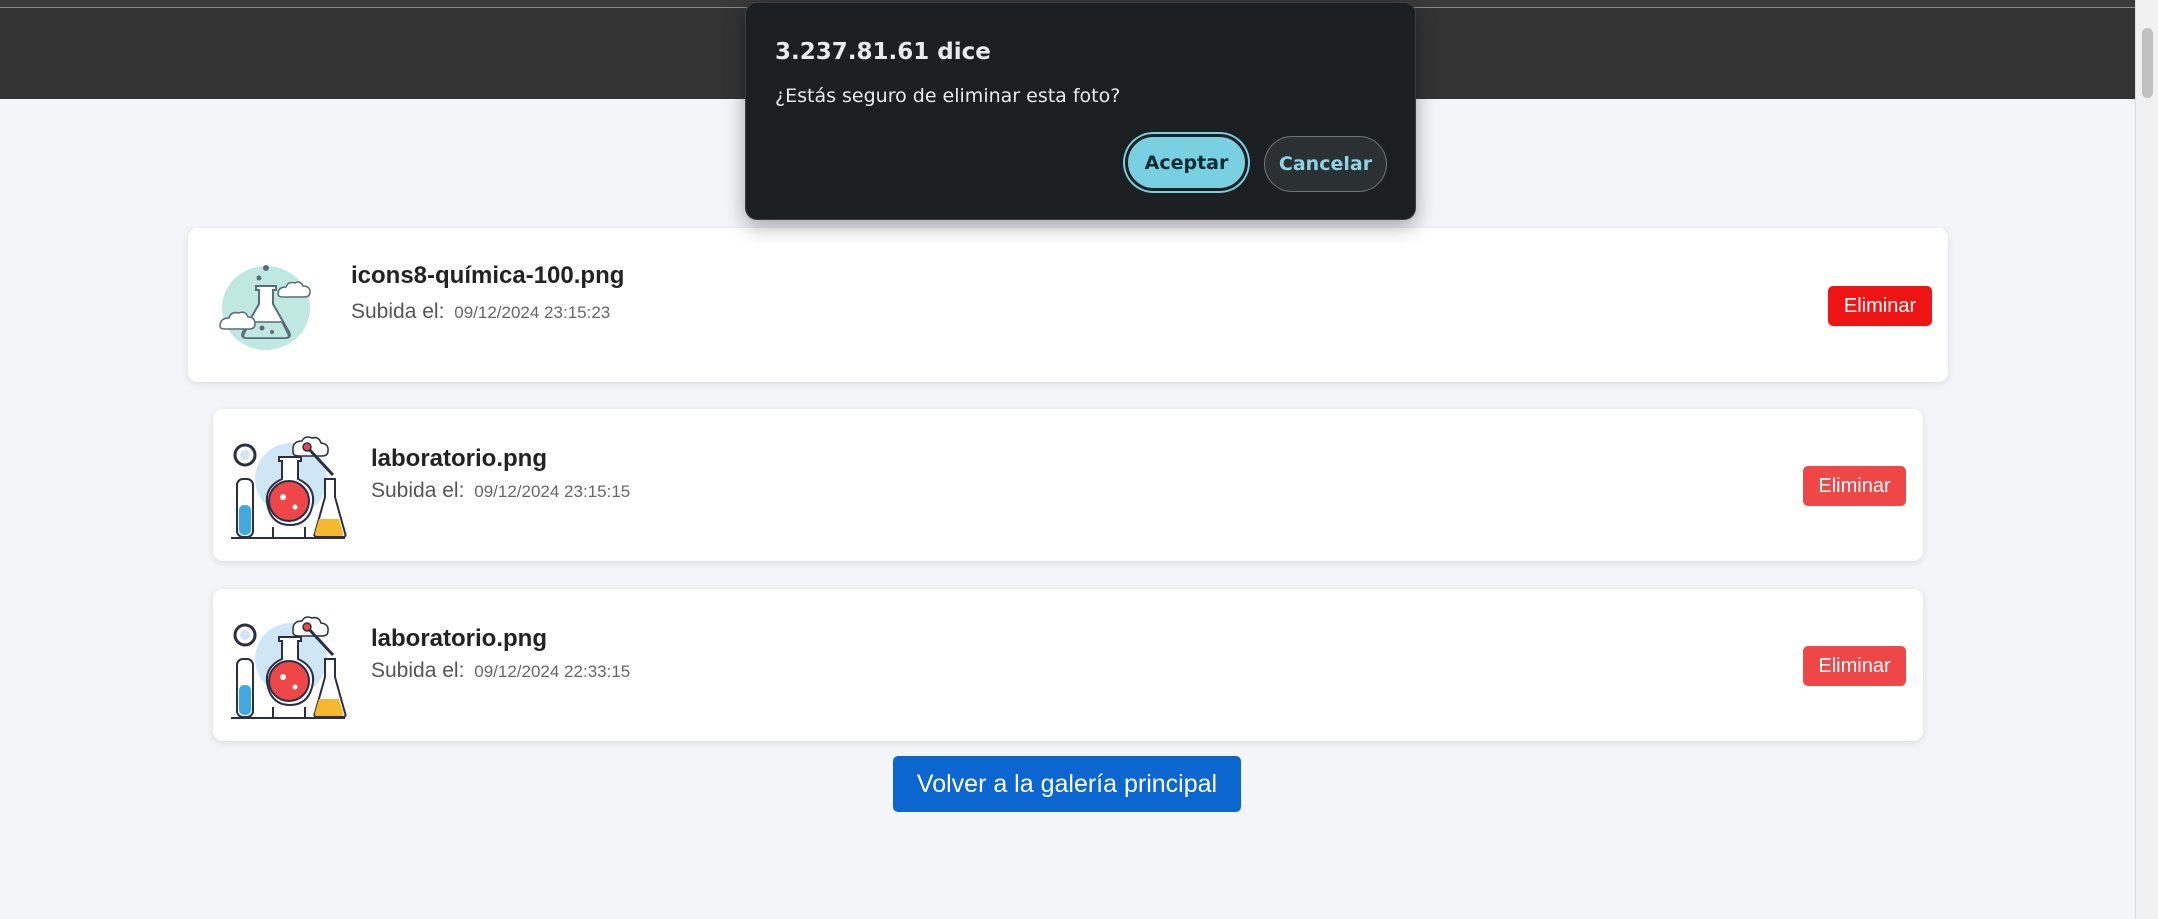 This screenshot has height=919, width=2158. I want to click on dialog-title: 3.237.81.61 dice, so click(883, 52).